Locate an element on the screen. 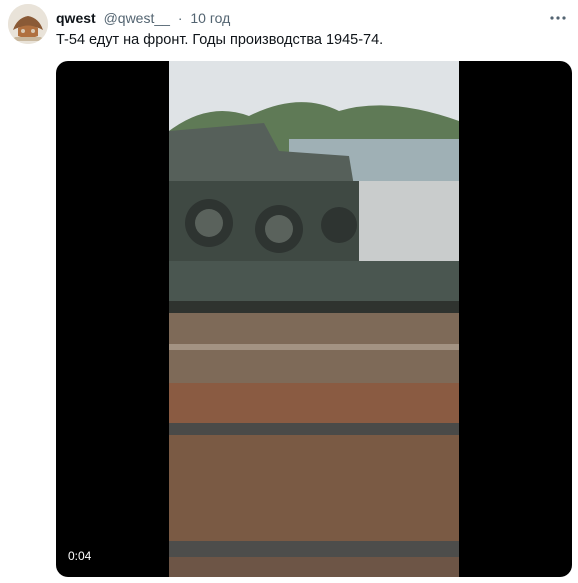  video-duration: 0:04 is located at coordinates (80, 556).